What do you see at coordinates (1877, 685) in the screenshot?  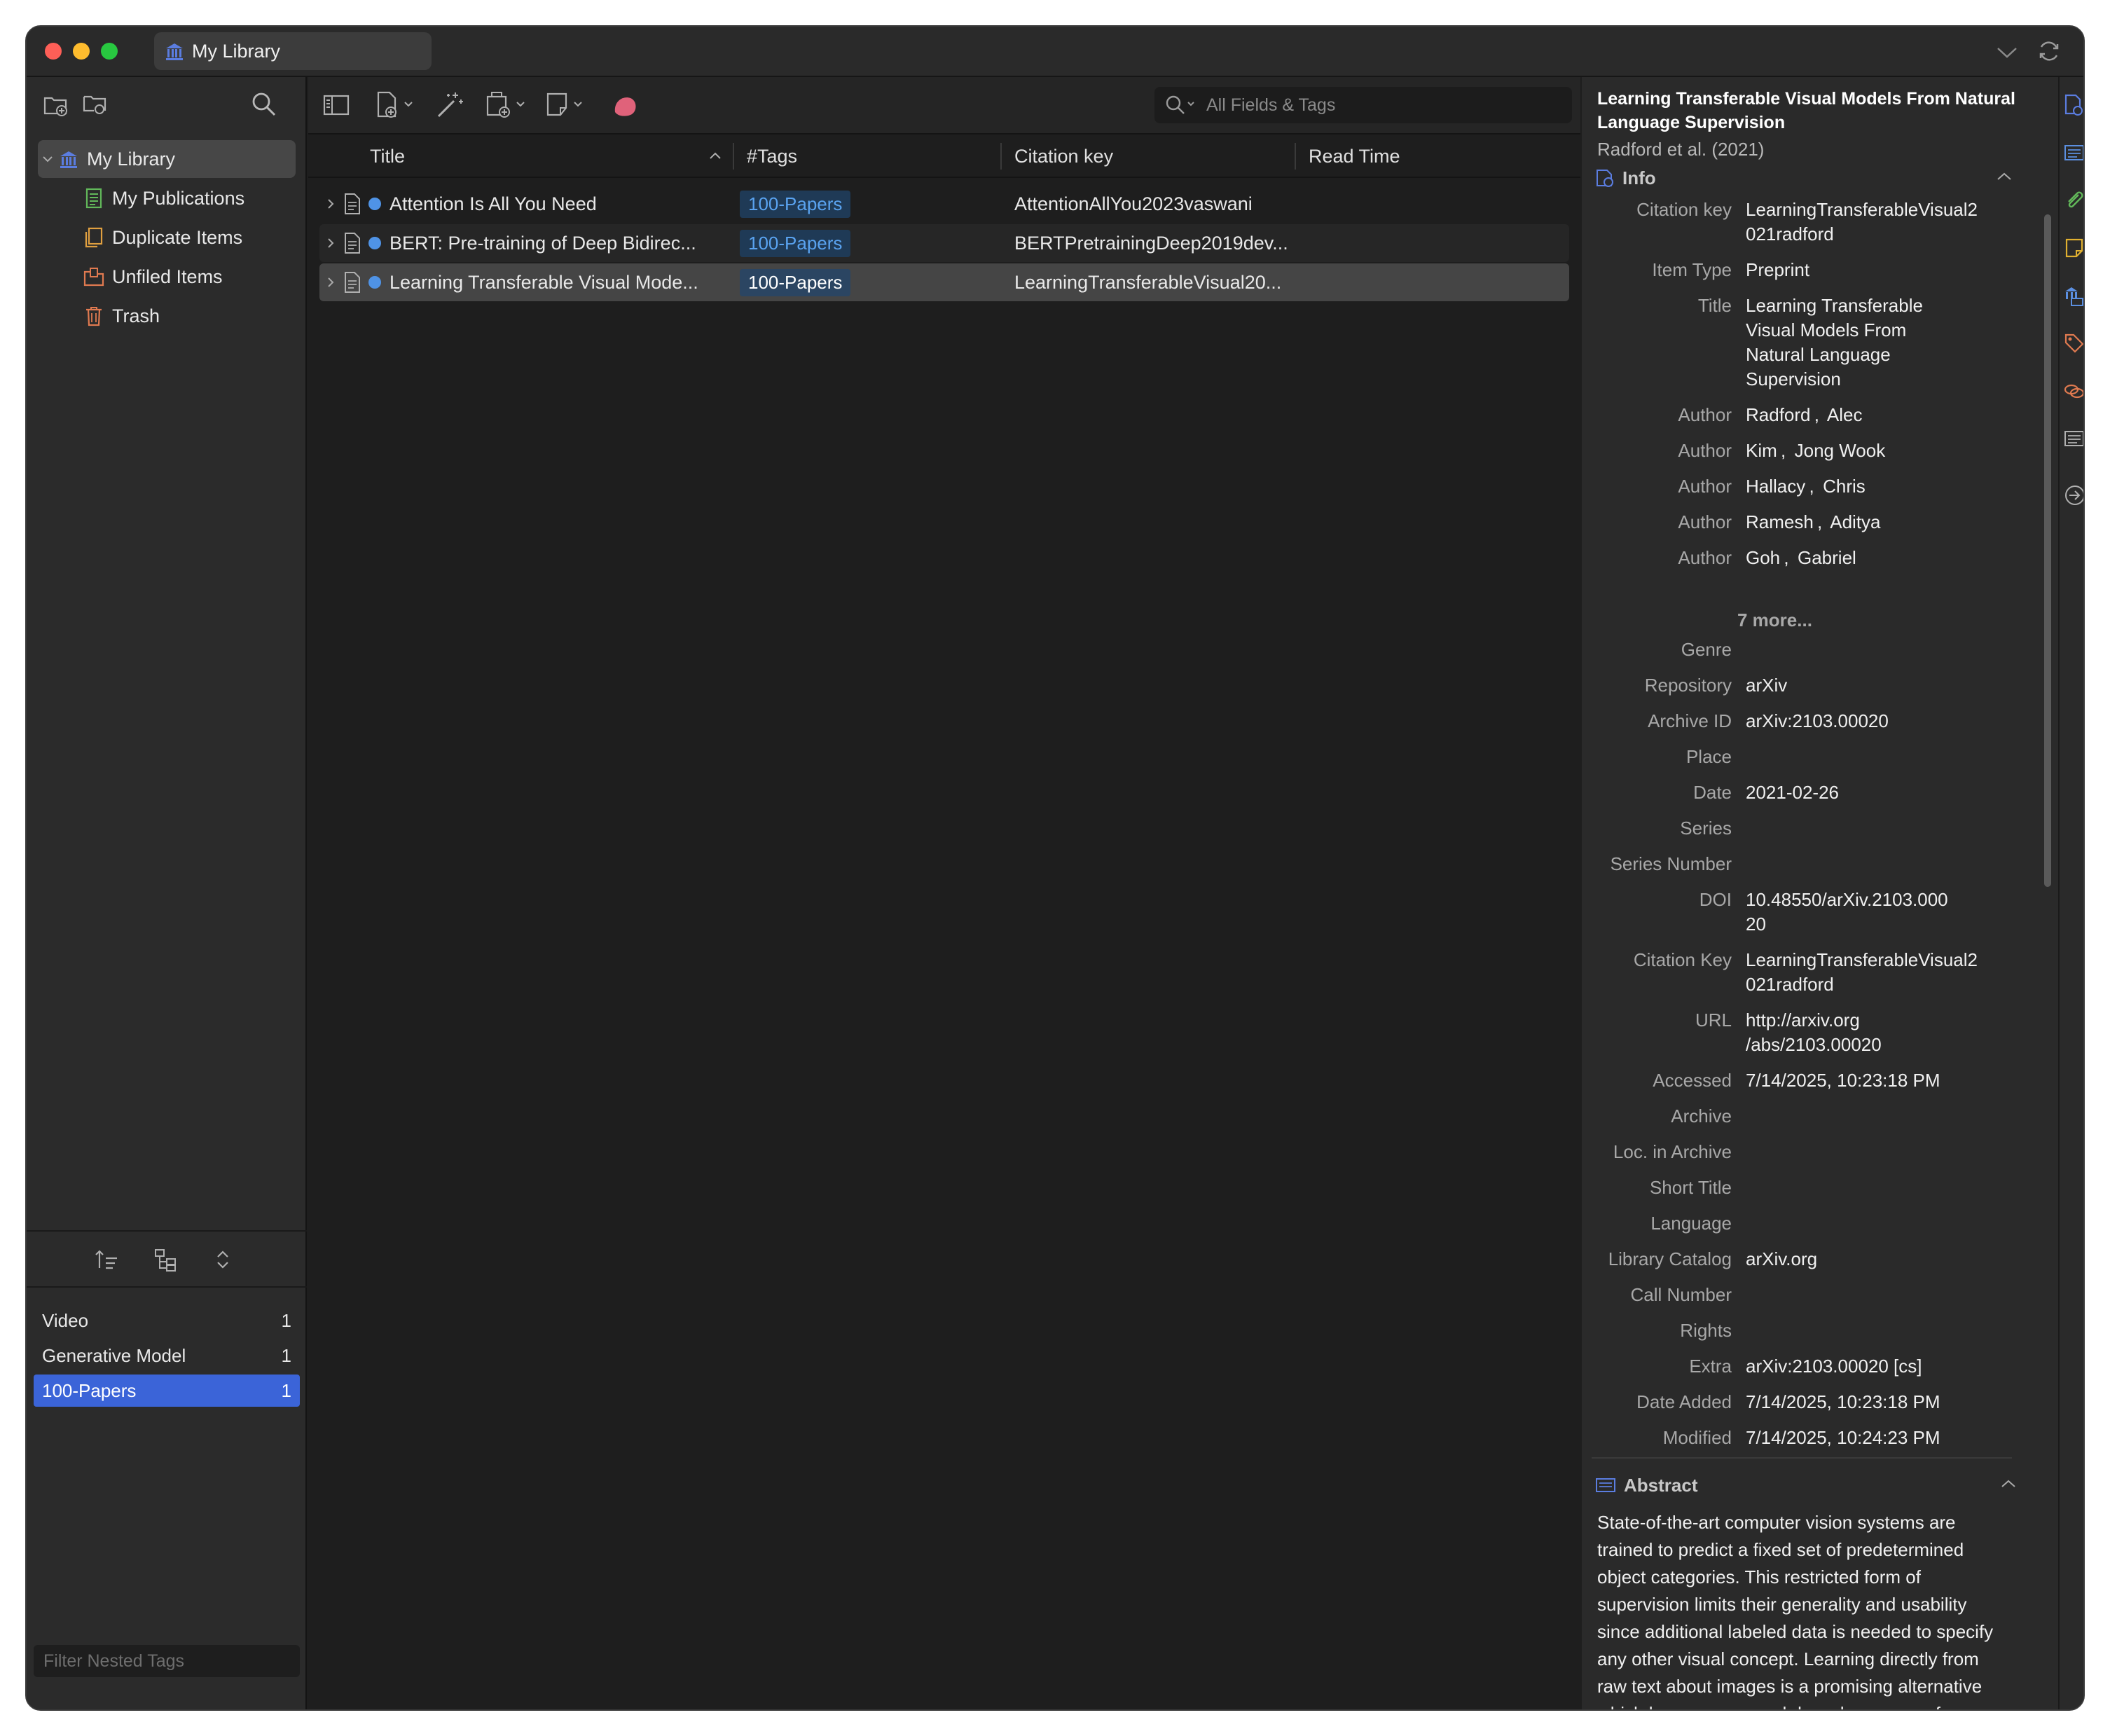 I see `field-value: arXiv` at bounding box center [1877, 685].